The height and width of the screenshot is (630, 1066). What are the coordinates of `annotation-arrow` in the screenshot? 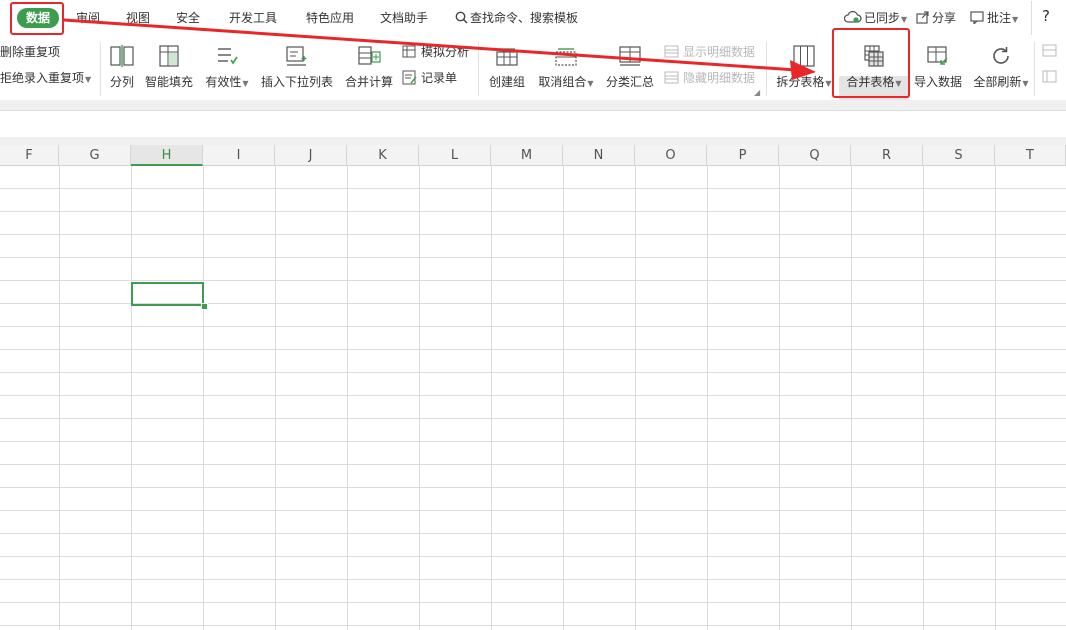 It's located at (439, 49).